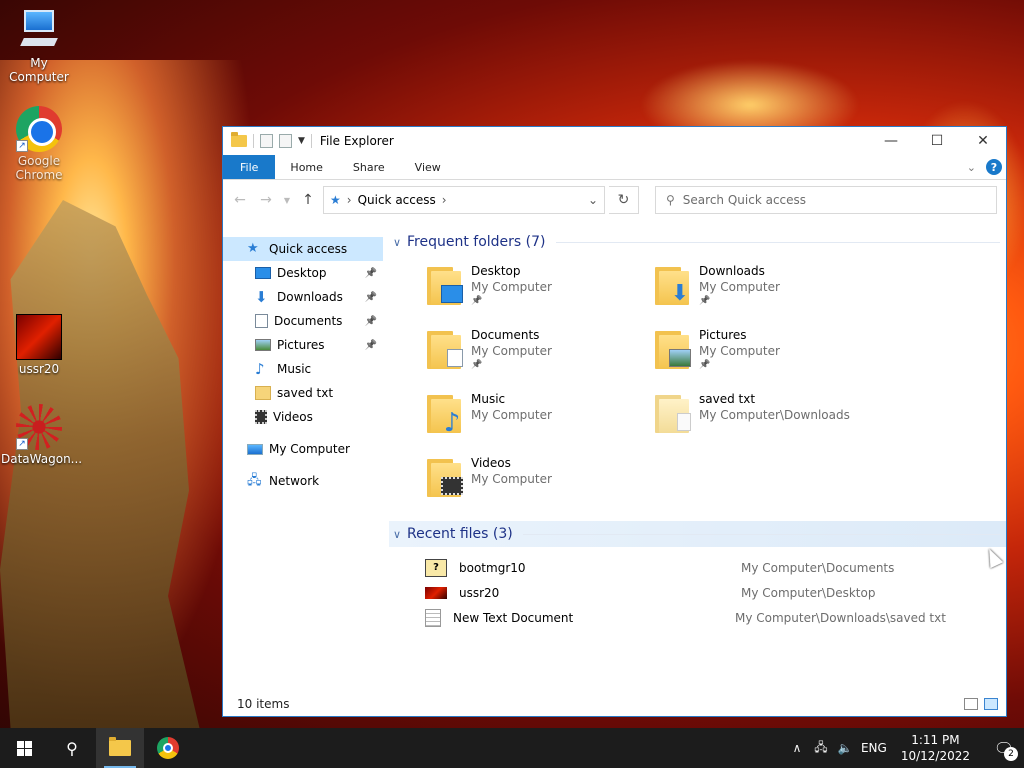  What do you see at coordinates (303, 345) in the screenshot?
I see `nav-item-pictures: Pictures 📌` at bounding box center [303, 345].